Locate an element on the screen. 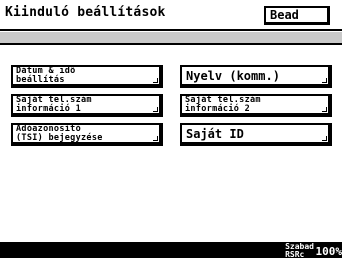 The width and height of the screenshot is (342, 259). button-label: Saját tel.szám információ 2 is located at coordinates (223, 104).